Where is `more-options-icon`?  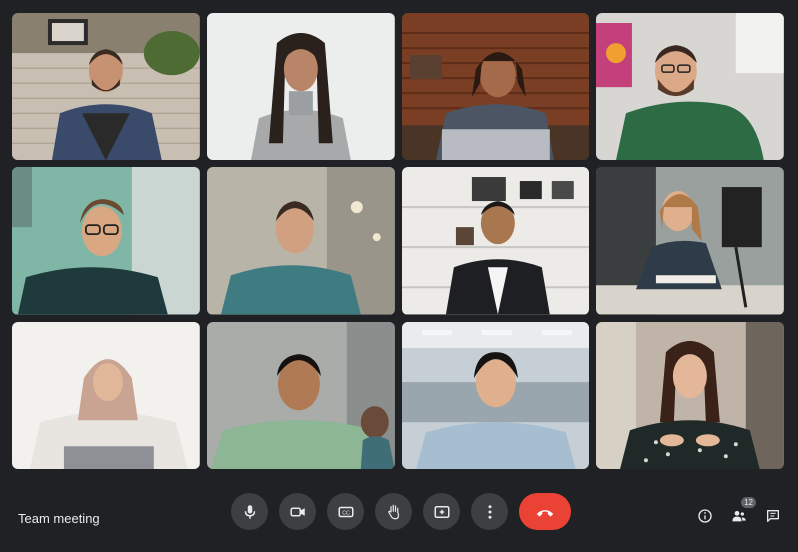 more-options-icon is located at coordinates (489, 511).